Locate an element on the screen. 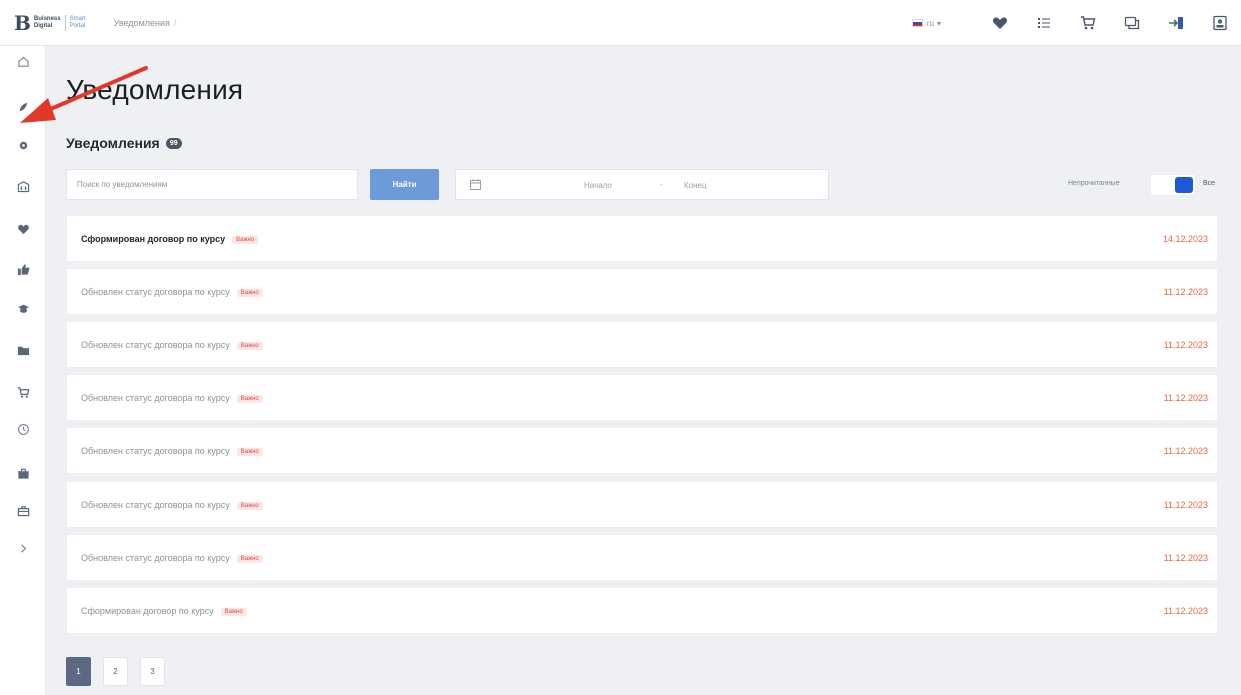  logo-line-2: Digital is located at coordinates (43, 25).